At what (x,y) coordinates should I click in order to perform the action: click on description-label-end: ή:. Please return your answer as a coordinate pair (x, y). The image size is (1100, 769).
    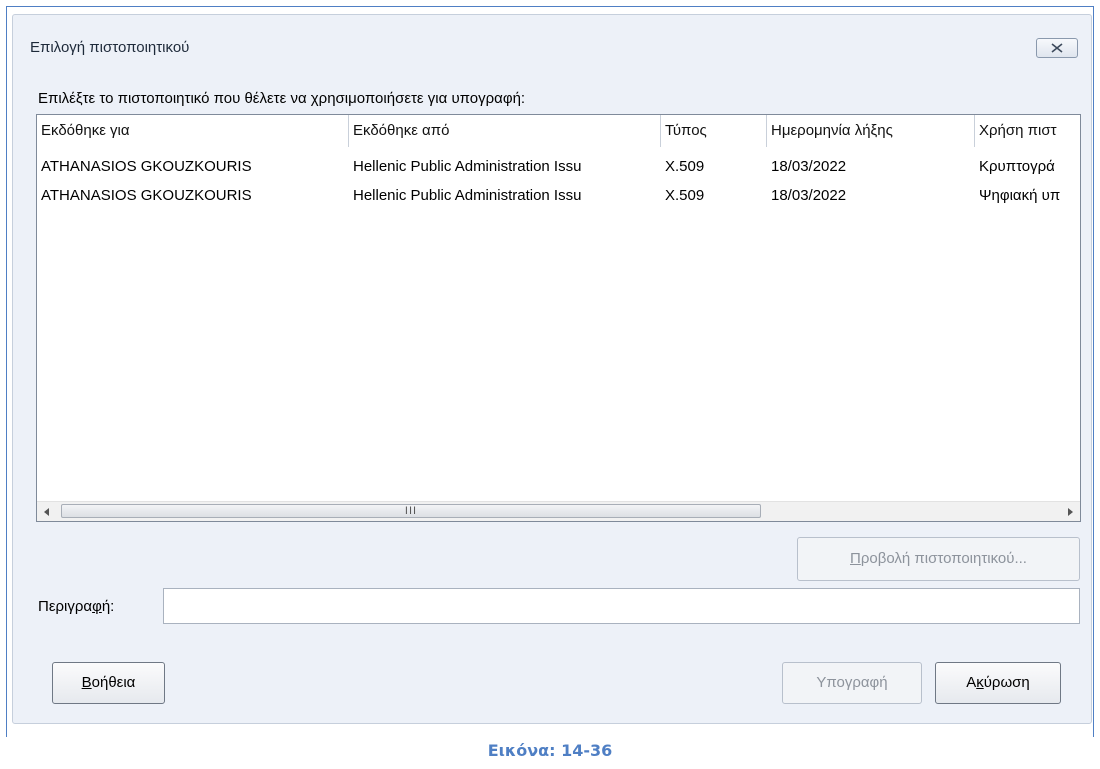
    Looking at the image, I should click on (108, 606).